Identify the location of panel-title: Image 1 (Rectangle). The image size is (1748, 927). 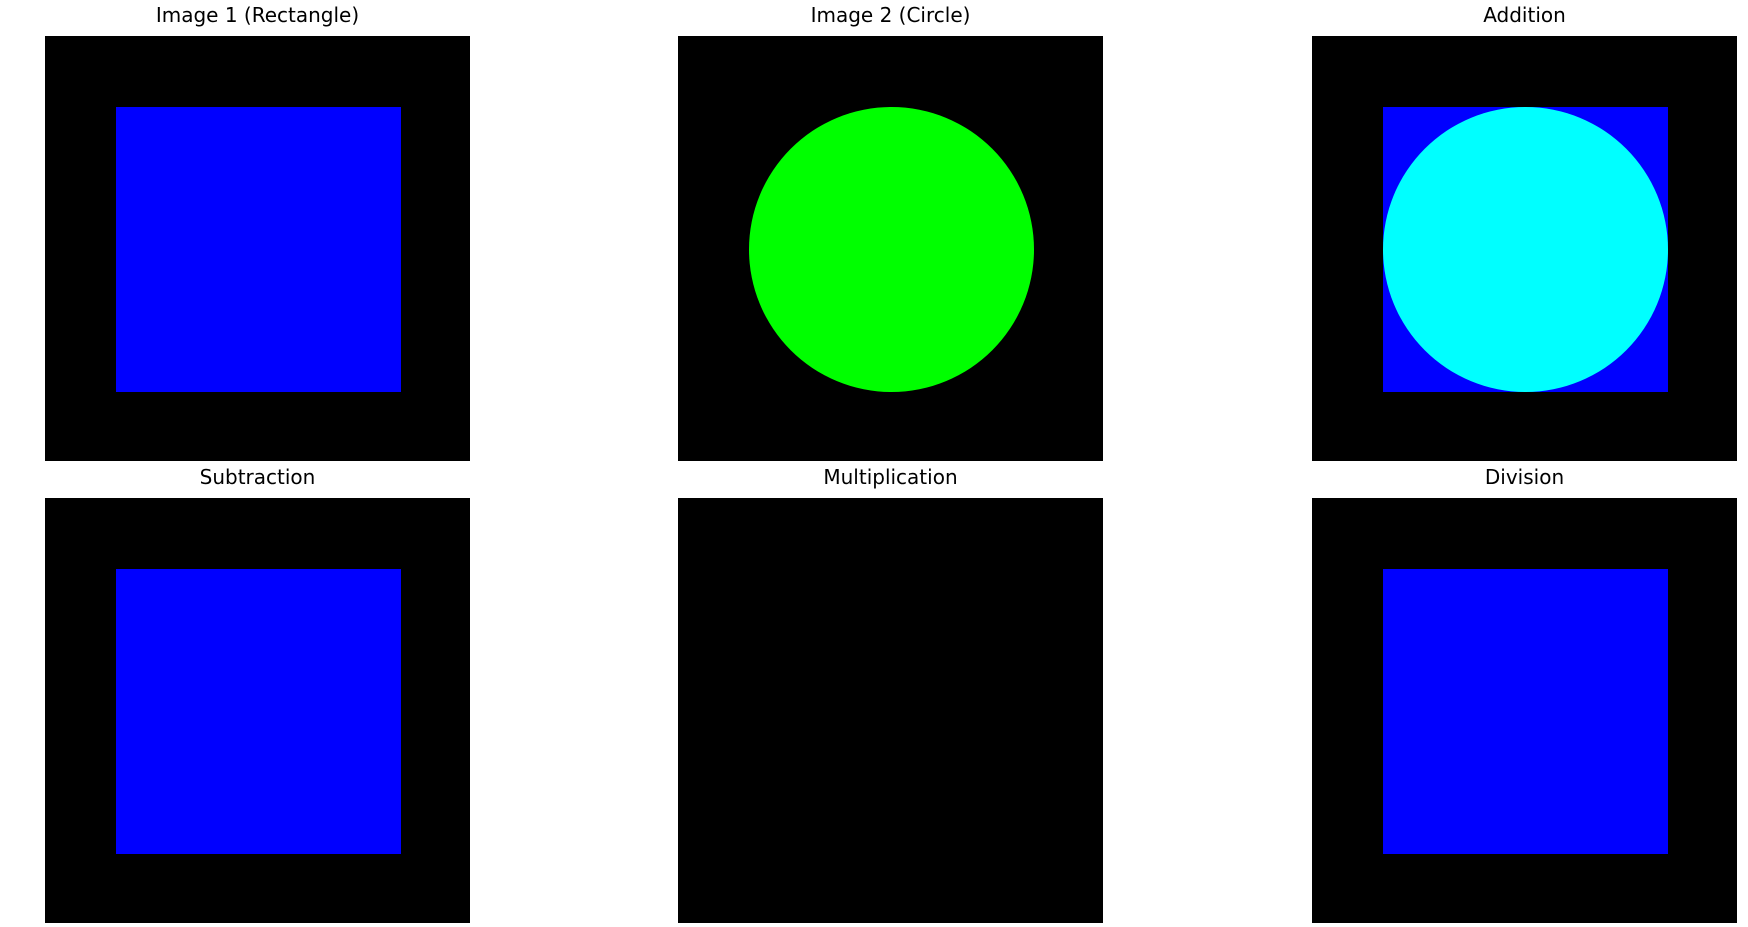
(257, 15).